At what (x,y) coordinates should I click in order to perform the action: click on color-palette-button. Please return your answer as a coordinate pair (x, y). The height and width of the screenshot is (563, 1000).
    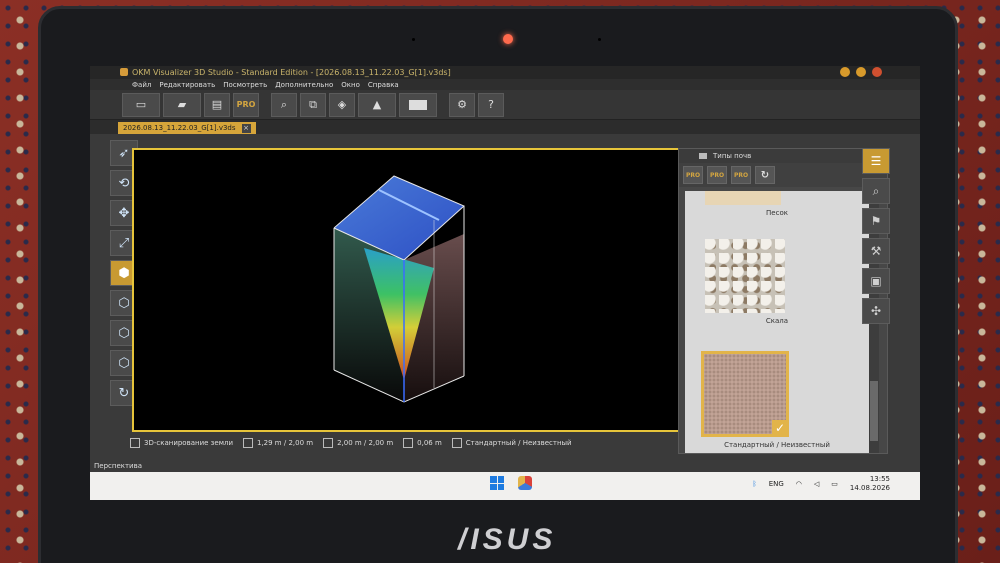
    Looking at the image, I should click on (418, 104).